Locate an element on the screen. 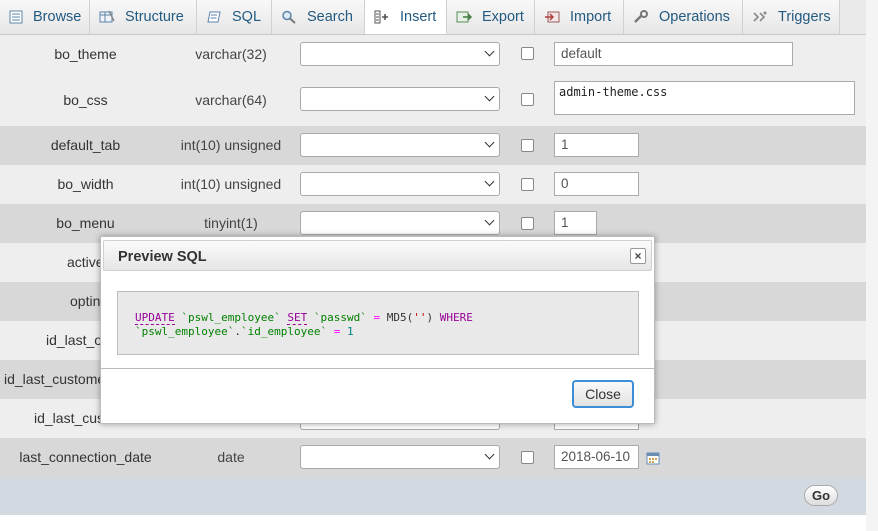  tab-label: SQL is located at coordinates (247, 17).